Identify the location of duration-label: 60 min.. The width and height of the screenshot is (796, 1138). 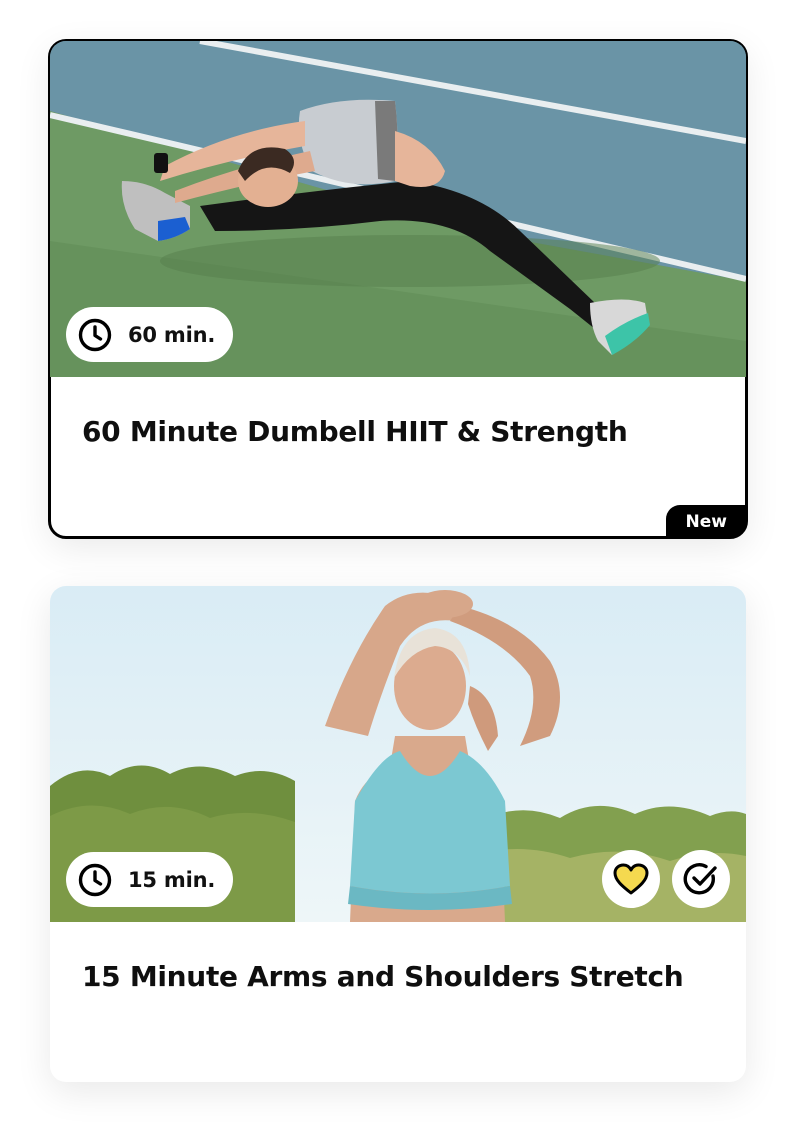
(172, 334).